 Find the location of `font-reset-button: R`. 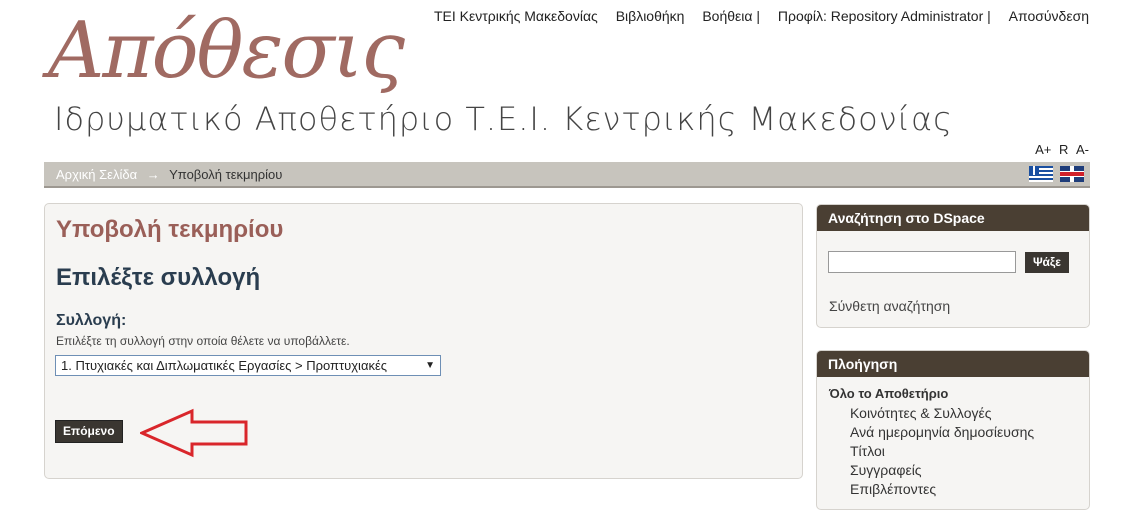

font-reset-button: R is located at coordinates (1063, 149).